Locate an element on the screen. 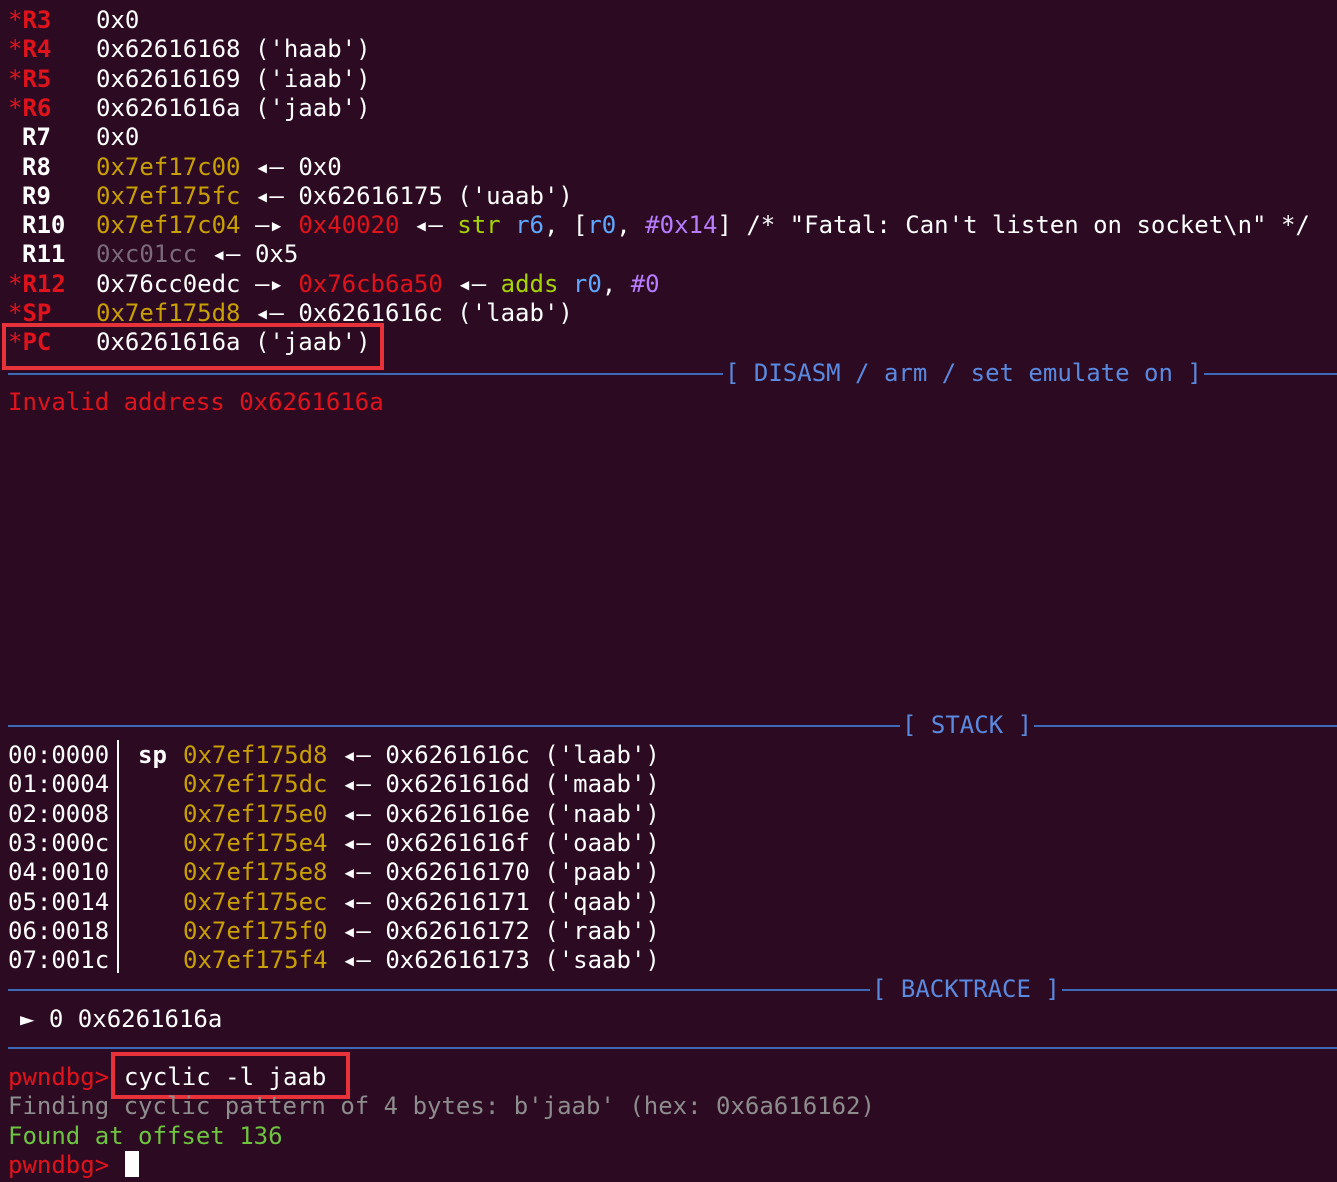 The width and height of the screenshot is (1337, 1182). register-address: 0x7ef175fc is located at coordinates (168, 195).